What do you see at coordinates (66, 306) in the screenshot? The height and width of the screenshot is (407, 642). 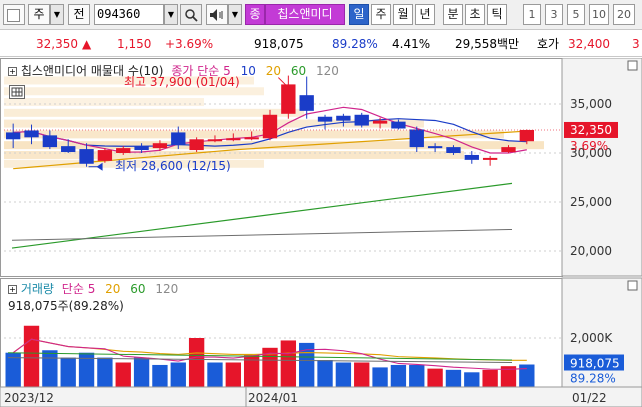 I see `volume-text: 918,075주(89.28%)` at bounding box center [66, 306].